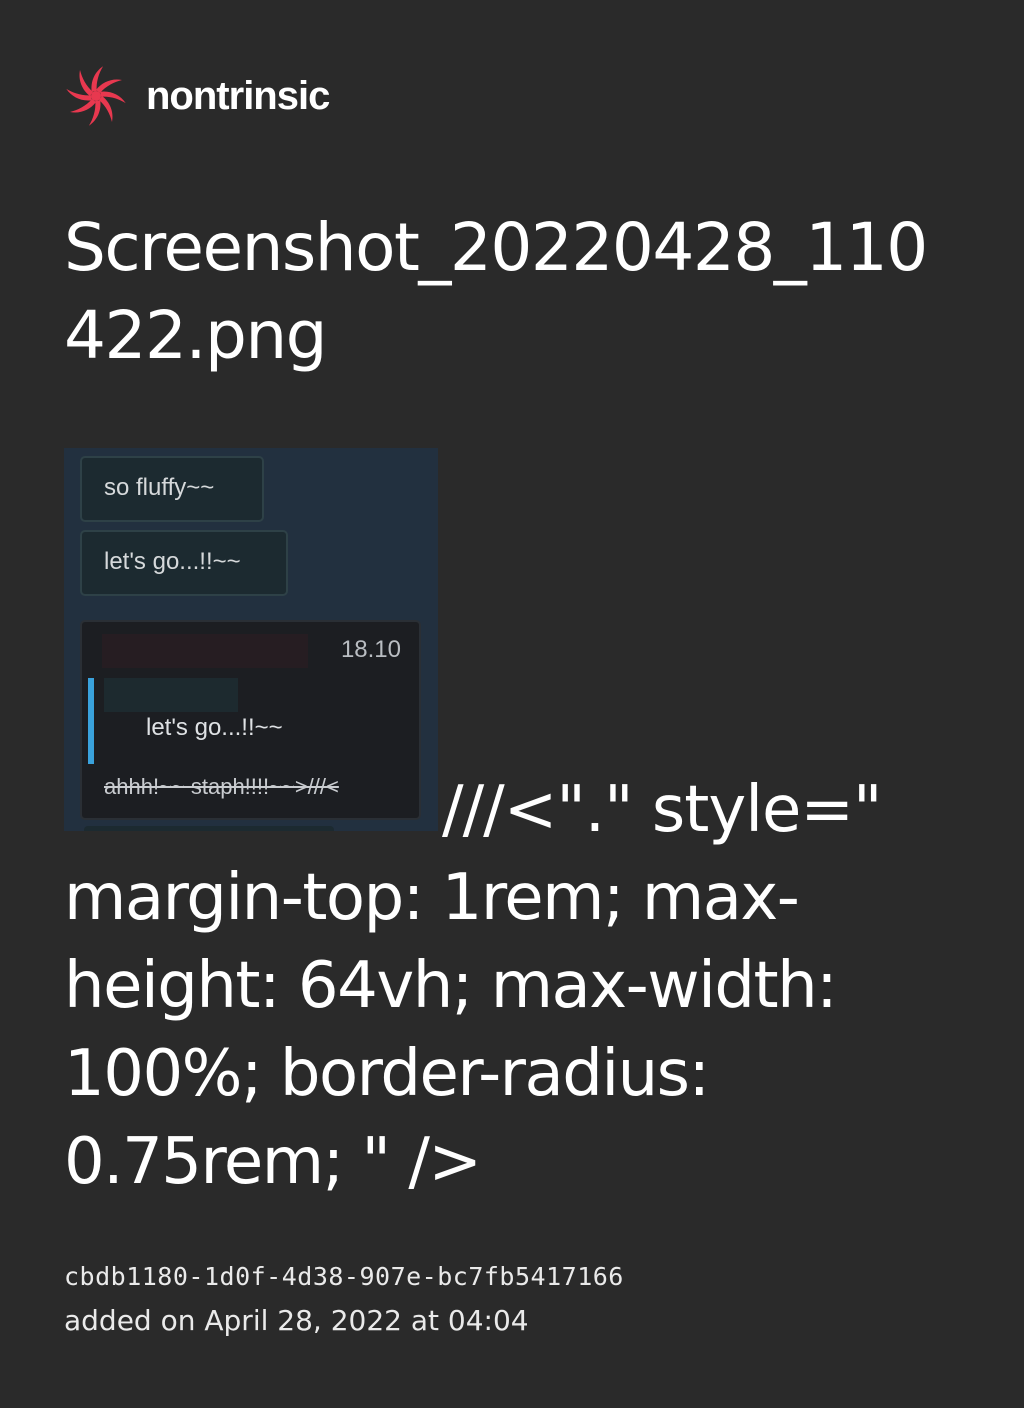 The width and height of the screenshot is (1024, 1408). Describe the element at coordinates (172, 489) in the screenshot. I see `chat-bubble: so fluffy~~` at that location.